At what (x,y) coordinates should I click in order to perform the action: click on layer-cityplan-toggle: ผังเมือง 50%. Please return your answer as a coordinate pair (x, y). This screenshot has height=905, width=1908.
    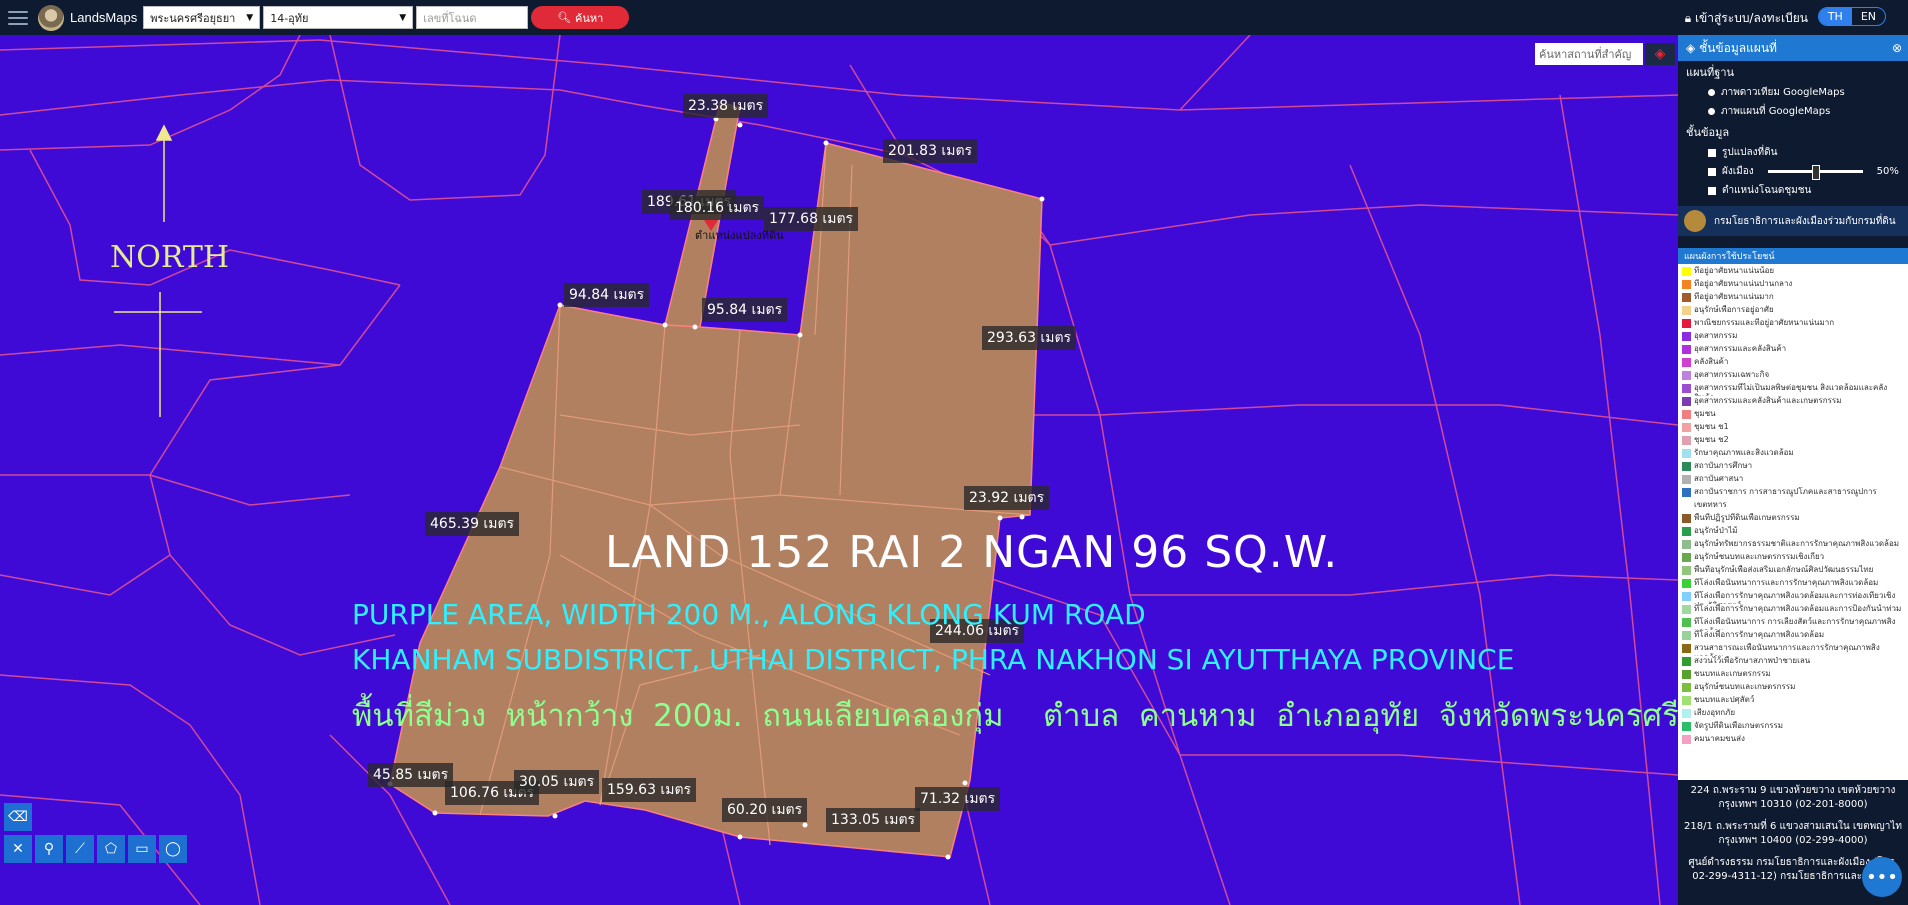
    Looking at the image, I should click on (1793, 171).